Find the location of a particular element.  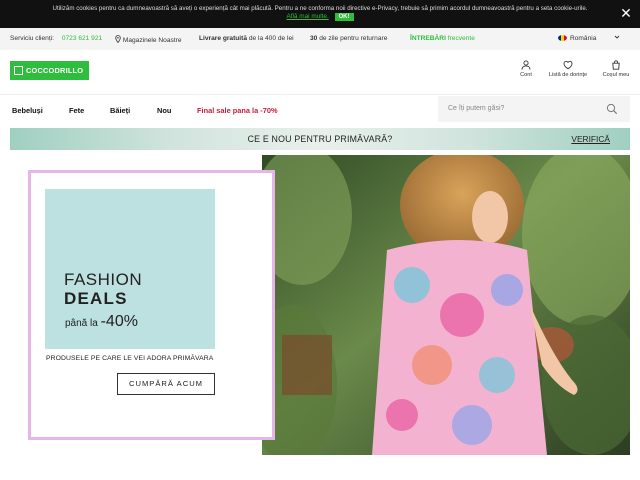

search-input: Ce îți putem găsi? is located at coordinates (534, 109).